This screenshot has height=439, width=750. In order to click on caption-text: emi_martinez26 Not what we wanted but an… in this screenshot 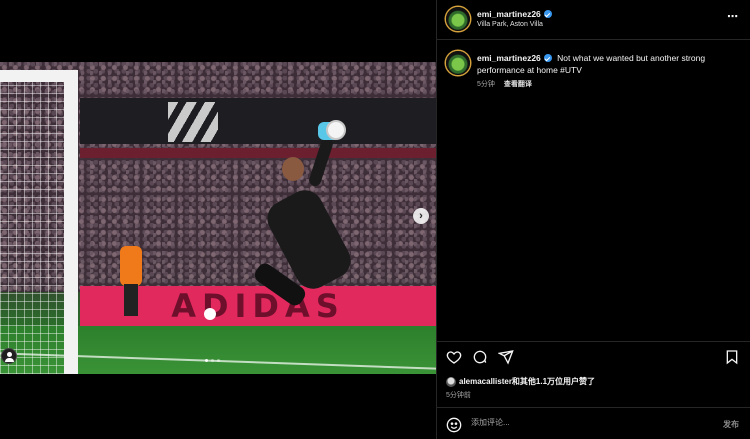, I will do `click(612, 64)`.